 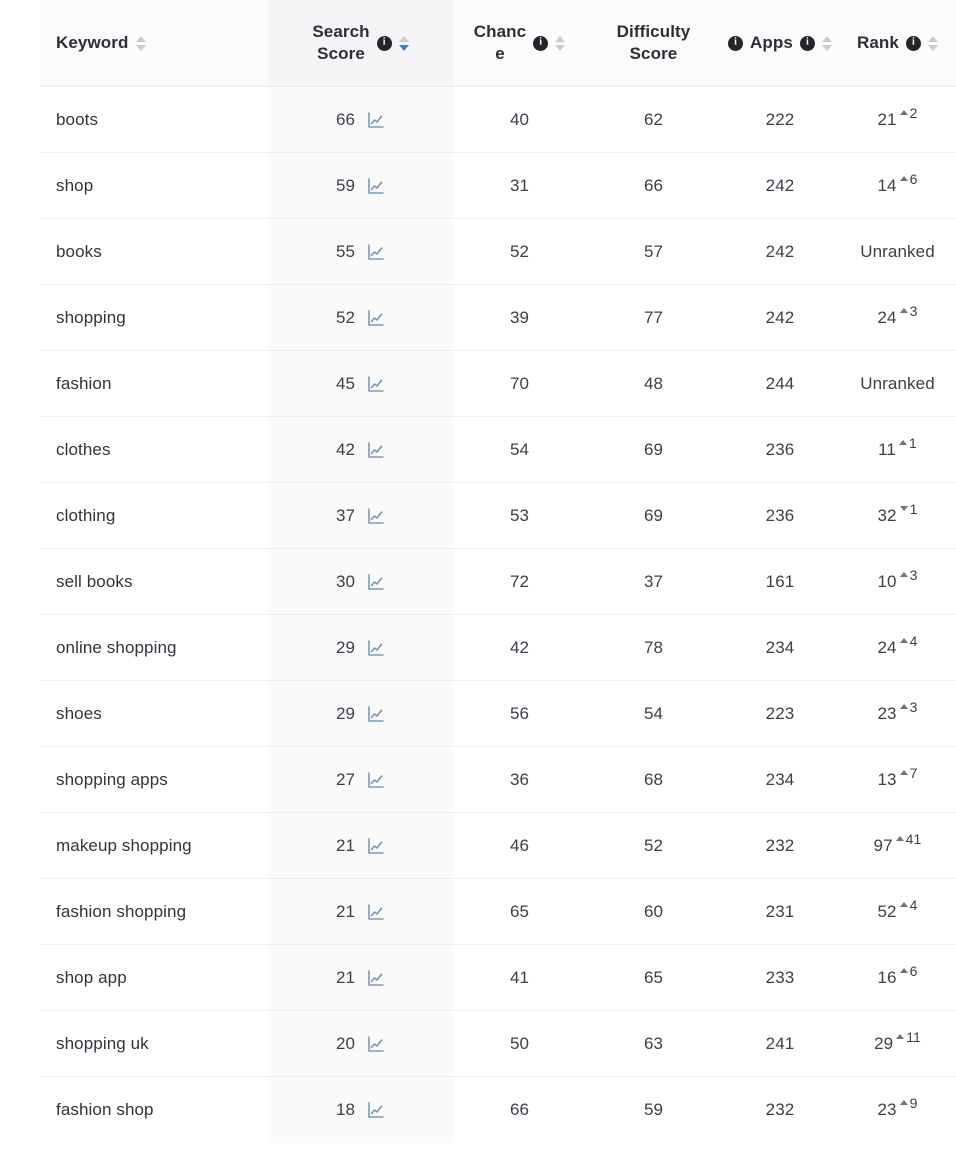 I want to click on cell-keyword: shop, so click(x=154, y=185).